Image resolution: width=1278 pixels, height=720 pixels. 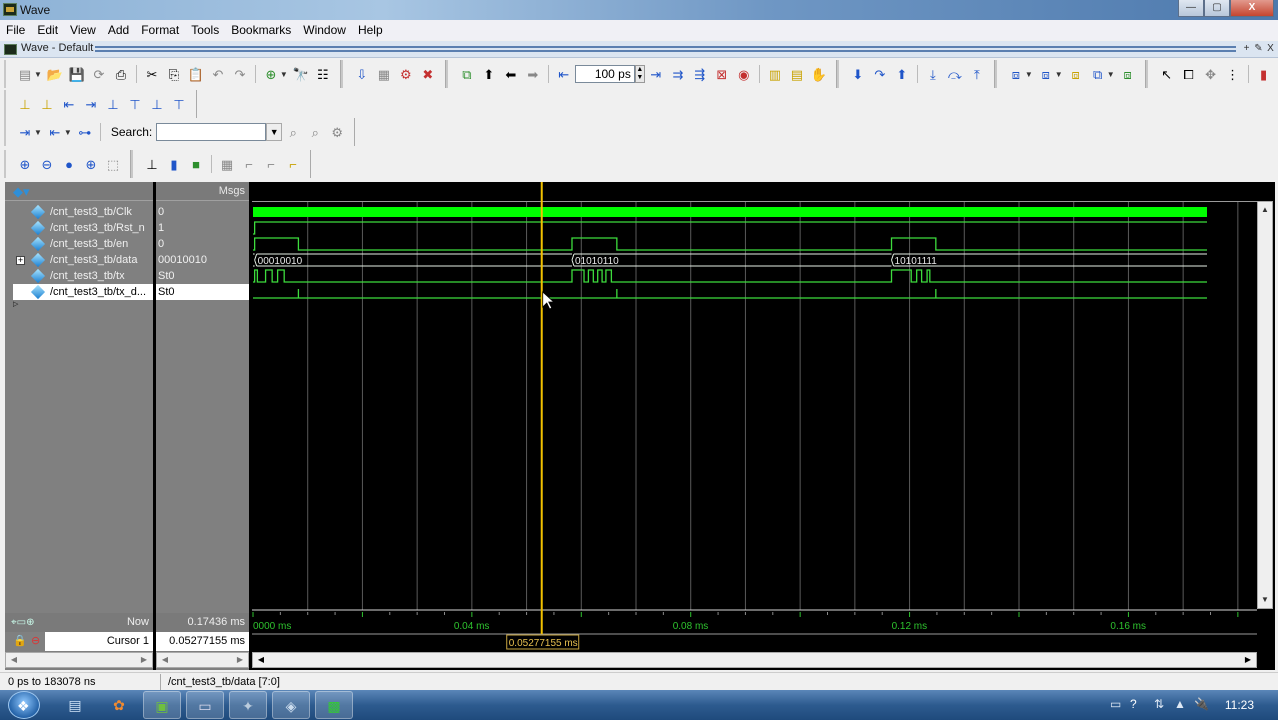 I want to click on pane-close-button: X, so click(x=1270, y=49).